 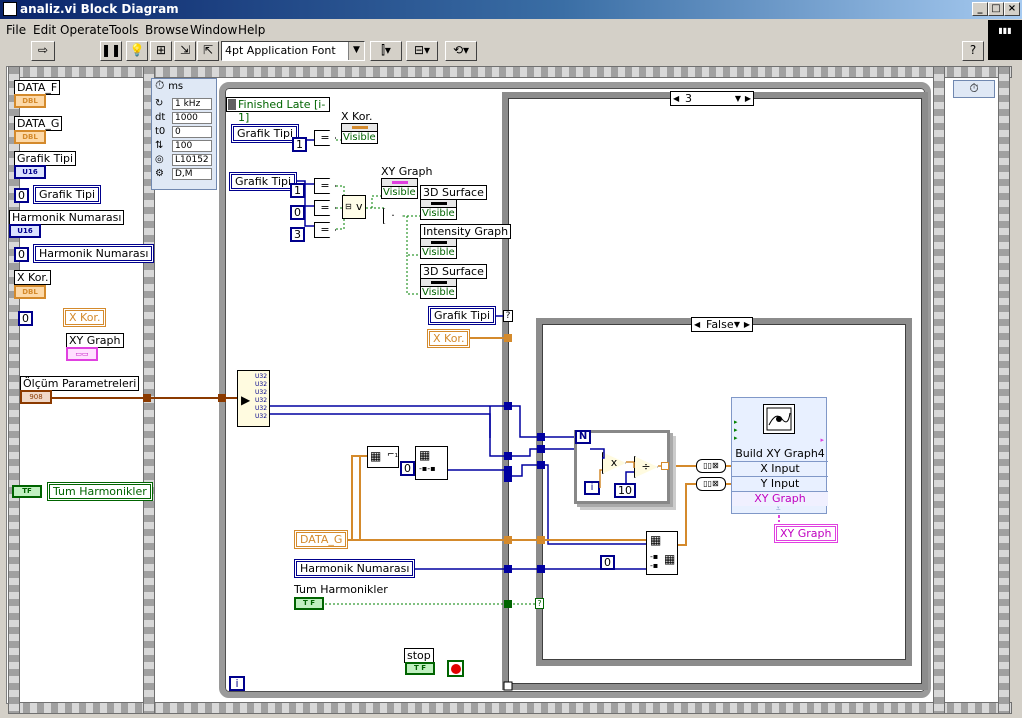 I want to click on tum-harmonikler-label: Tum Harmonikler, so click(x=341, y=589).